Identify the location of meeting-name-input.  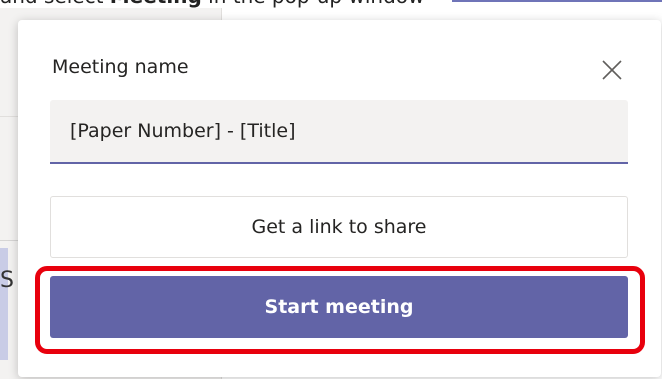
(339, 131).